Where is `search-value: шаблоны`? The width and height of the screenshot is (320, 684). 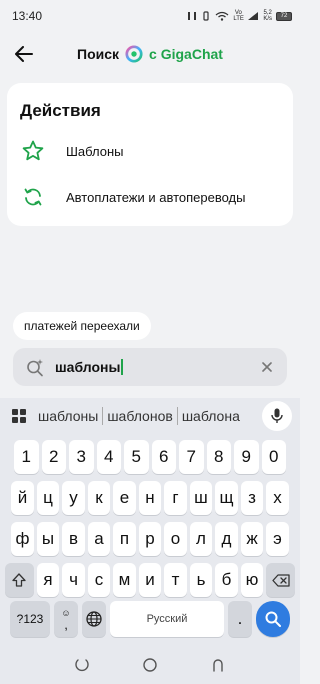 search-value: шаблоны is located at coordinates (88, 367).